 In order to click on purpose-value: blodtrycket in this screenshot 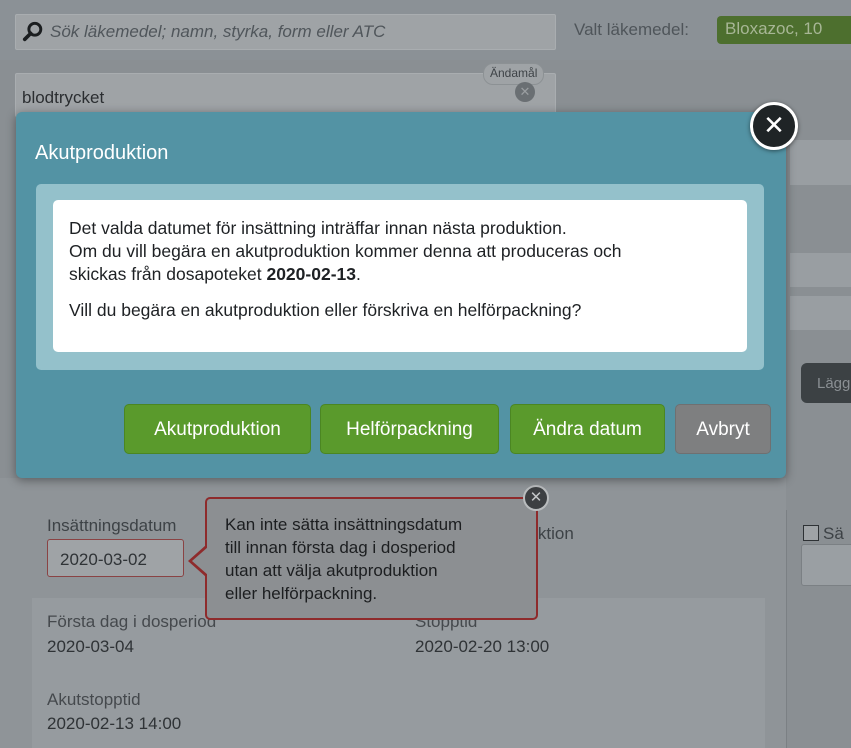, I will do `click(63, 97)`.